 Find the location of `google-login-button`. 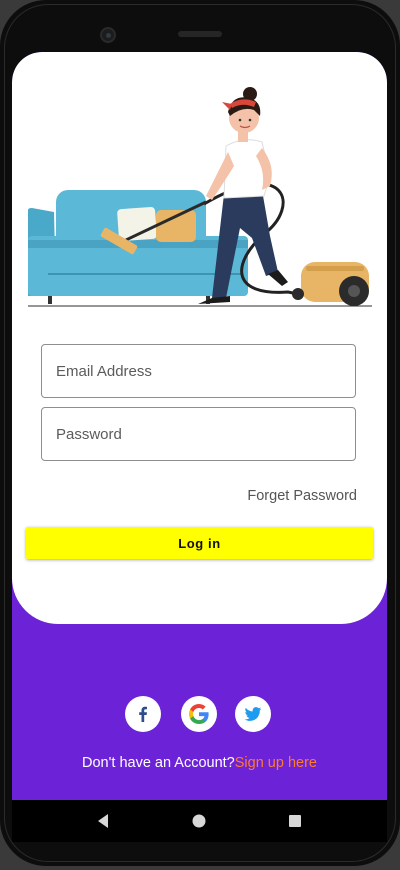

google-login-button is located at coordinates (199, 714).